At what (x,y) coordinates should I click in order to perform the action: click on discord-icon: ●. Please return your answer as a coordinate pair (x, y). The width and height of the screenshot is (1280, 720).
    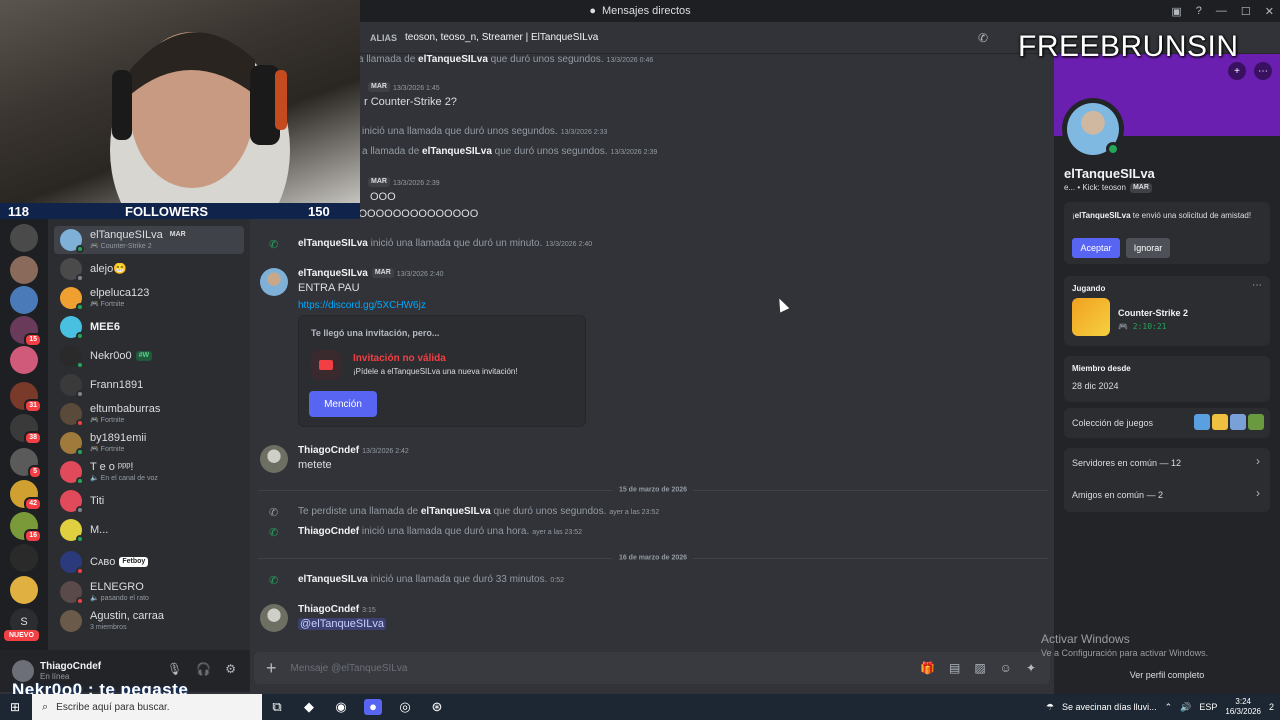
    Looking at the image, I should click on (373, 707).